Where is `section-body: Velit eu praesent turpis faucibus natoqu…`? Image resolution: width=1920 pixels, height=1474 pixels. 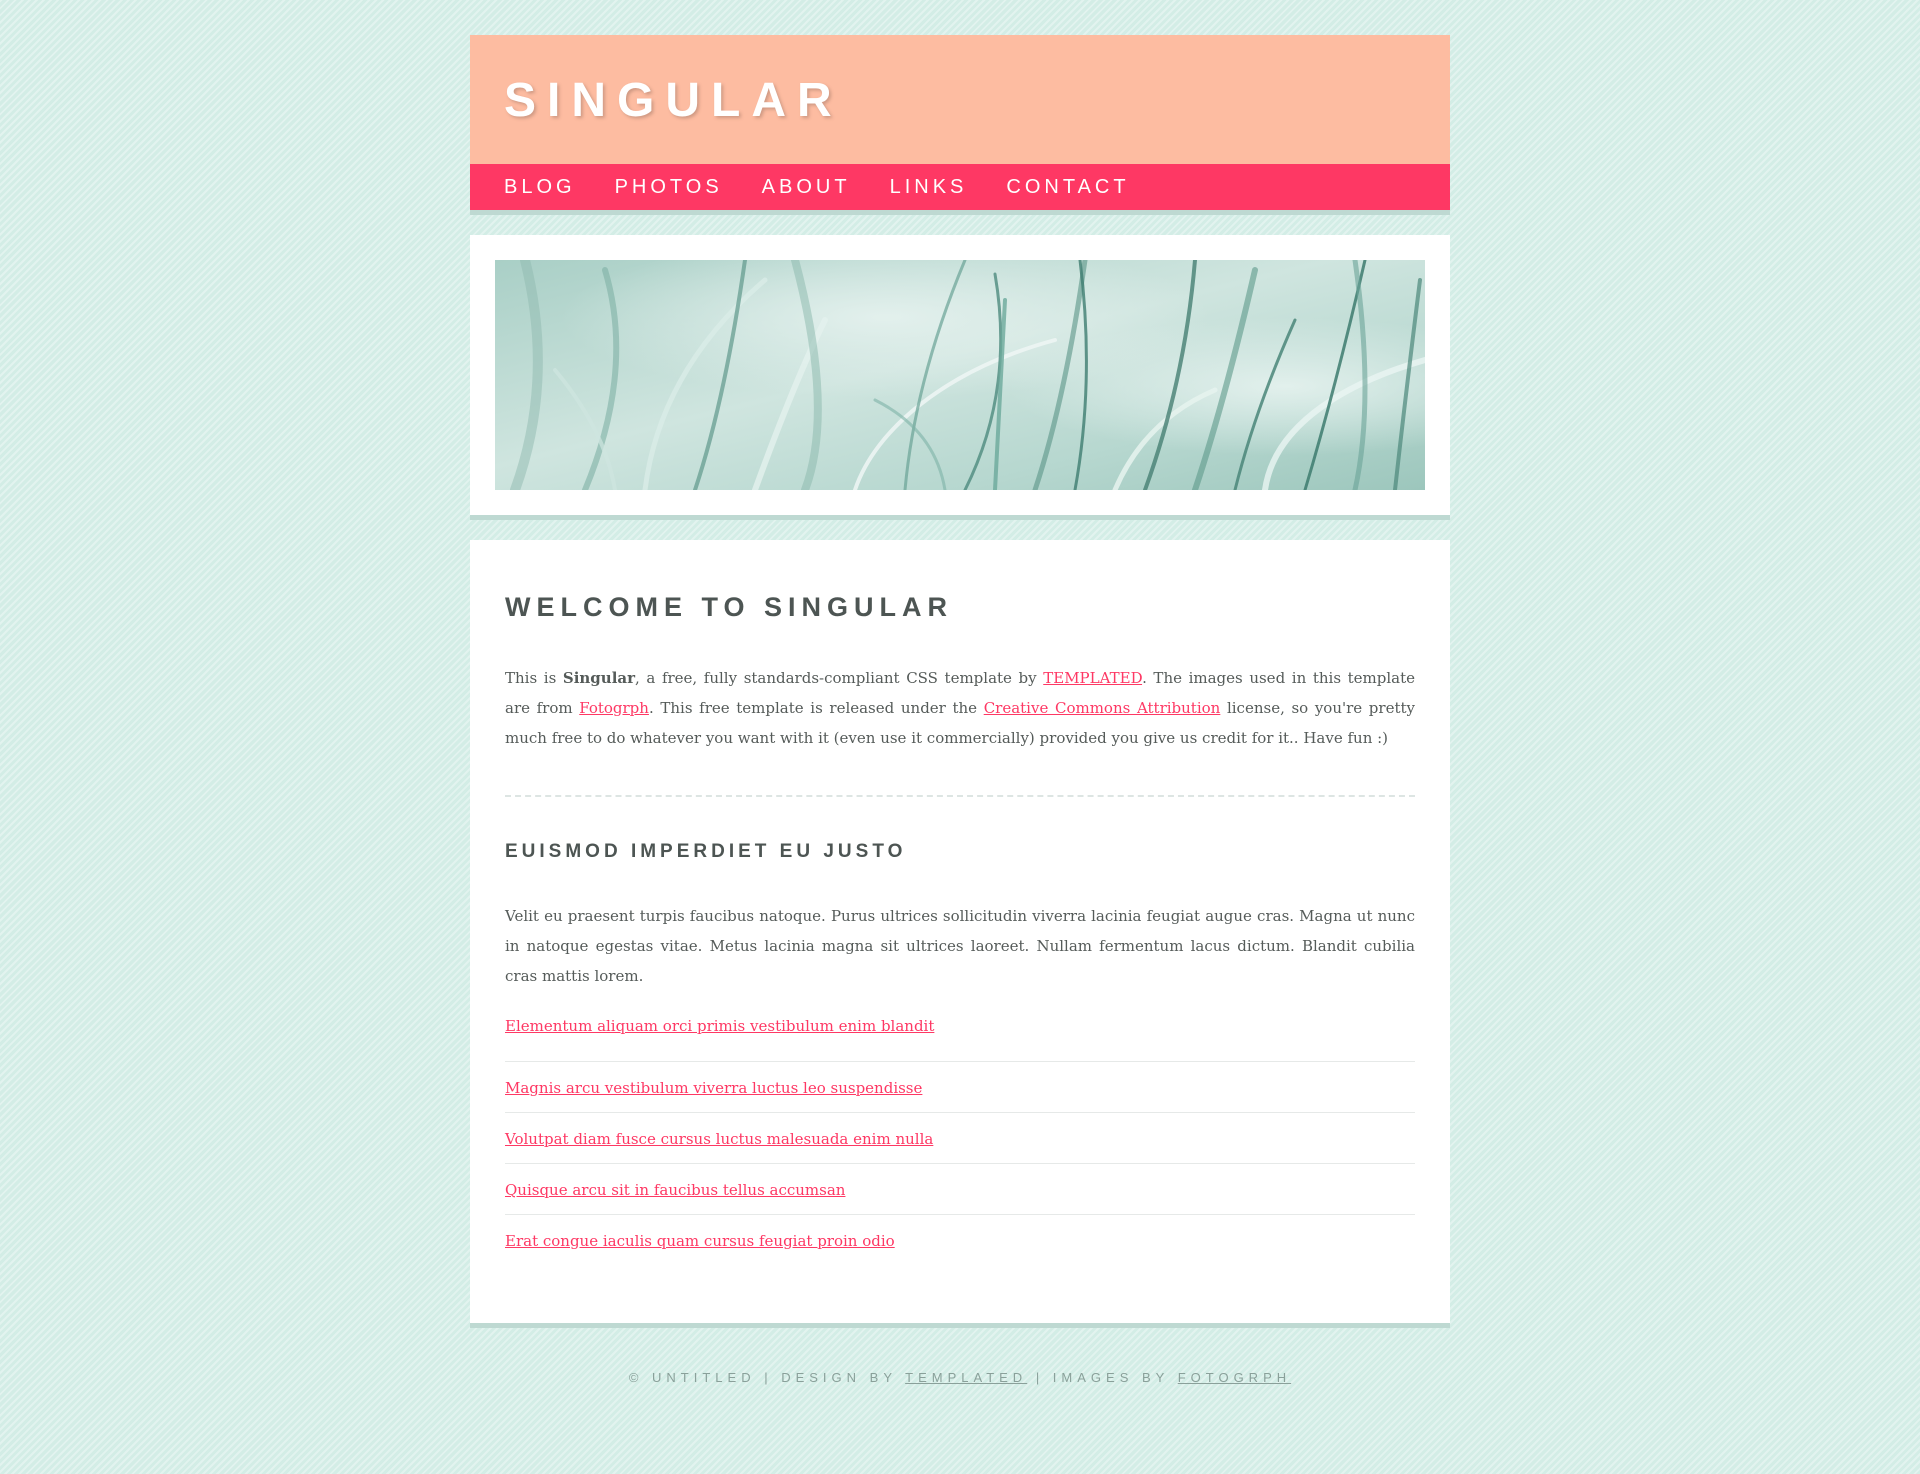 section-body: Velit eu praesent turpis faucibus natoqu… is located at coordinates (960, 946).